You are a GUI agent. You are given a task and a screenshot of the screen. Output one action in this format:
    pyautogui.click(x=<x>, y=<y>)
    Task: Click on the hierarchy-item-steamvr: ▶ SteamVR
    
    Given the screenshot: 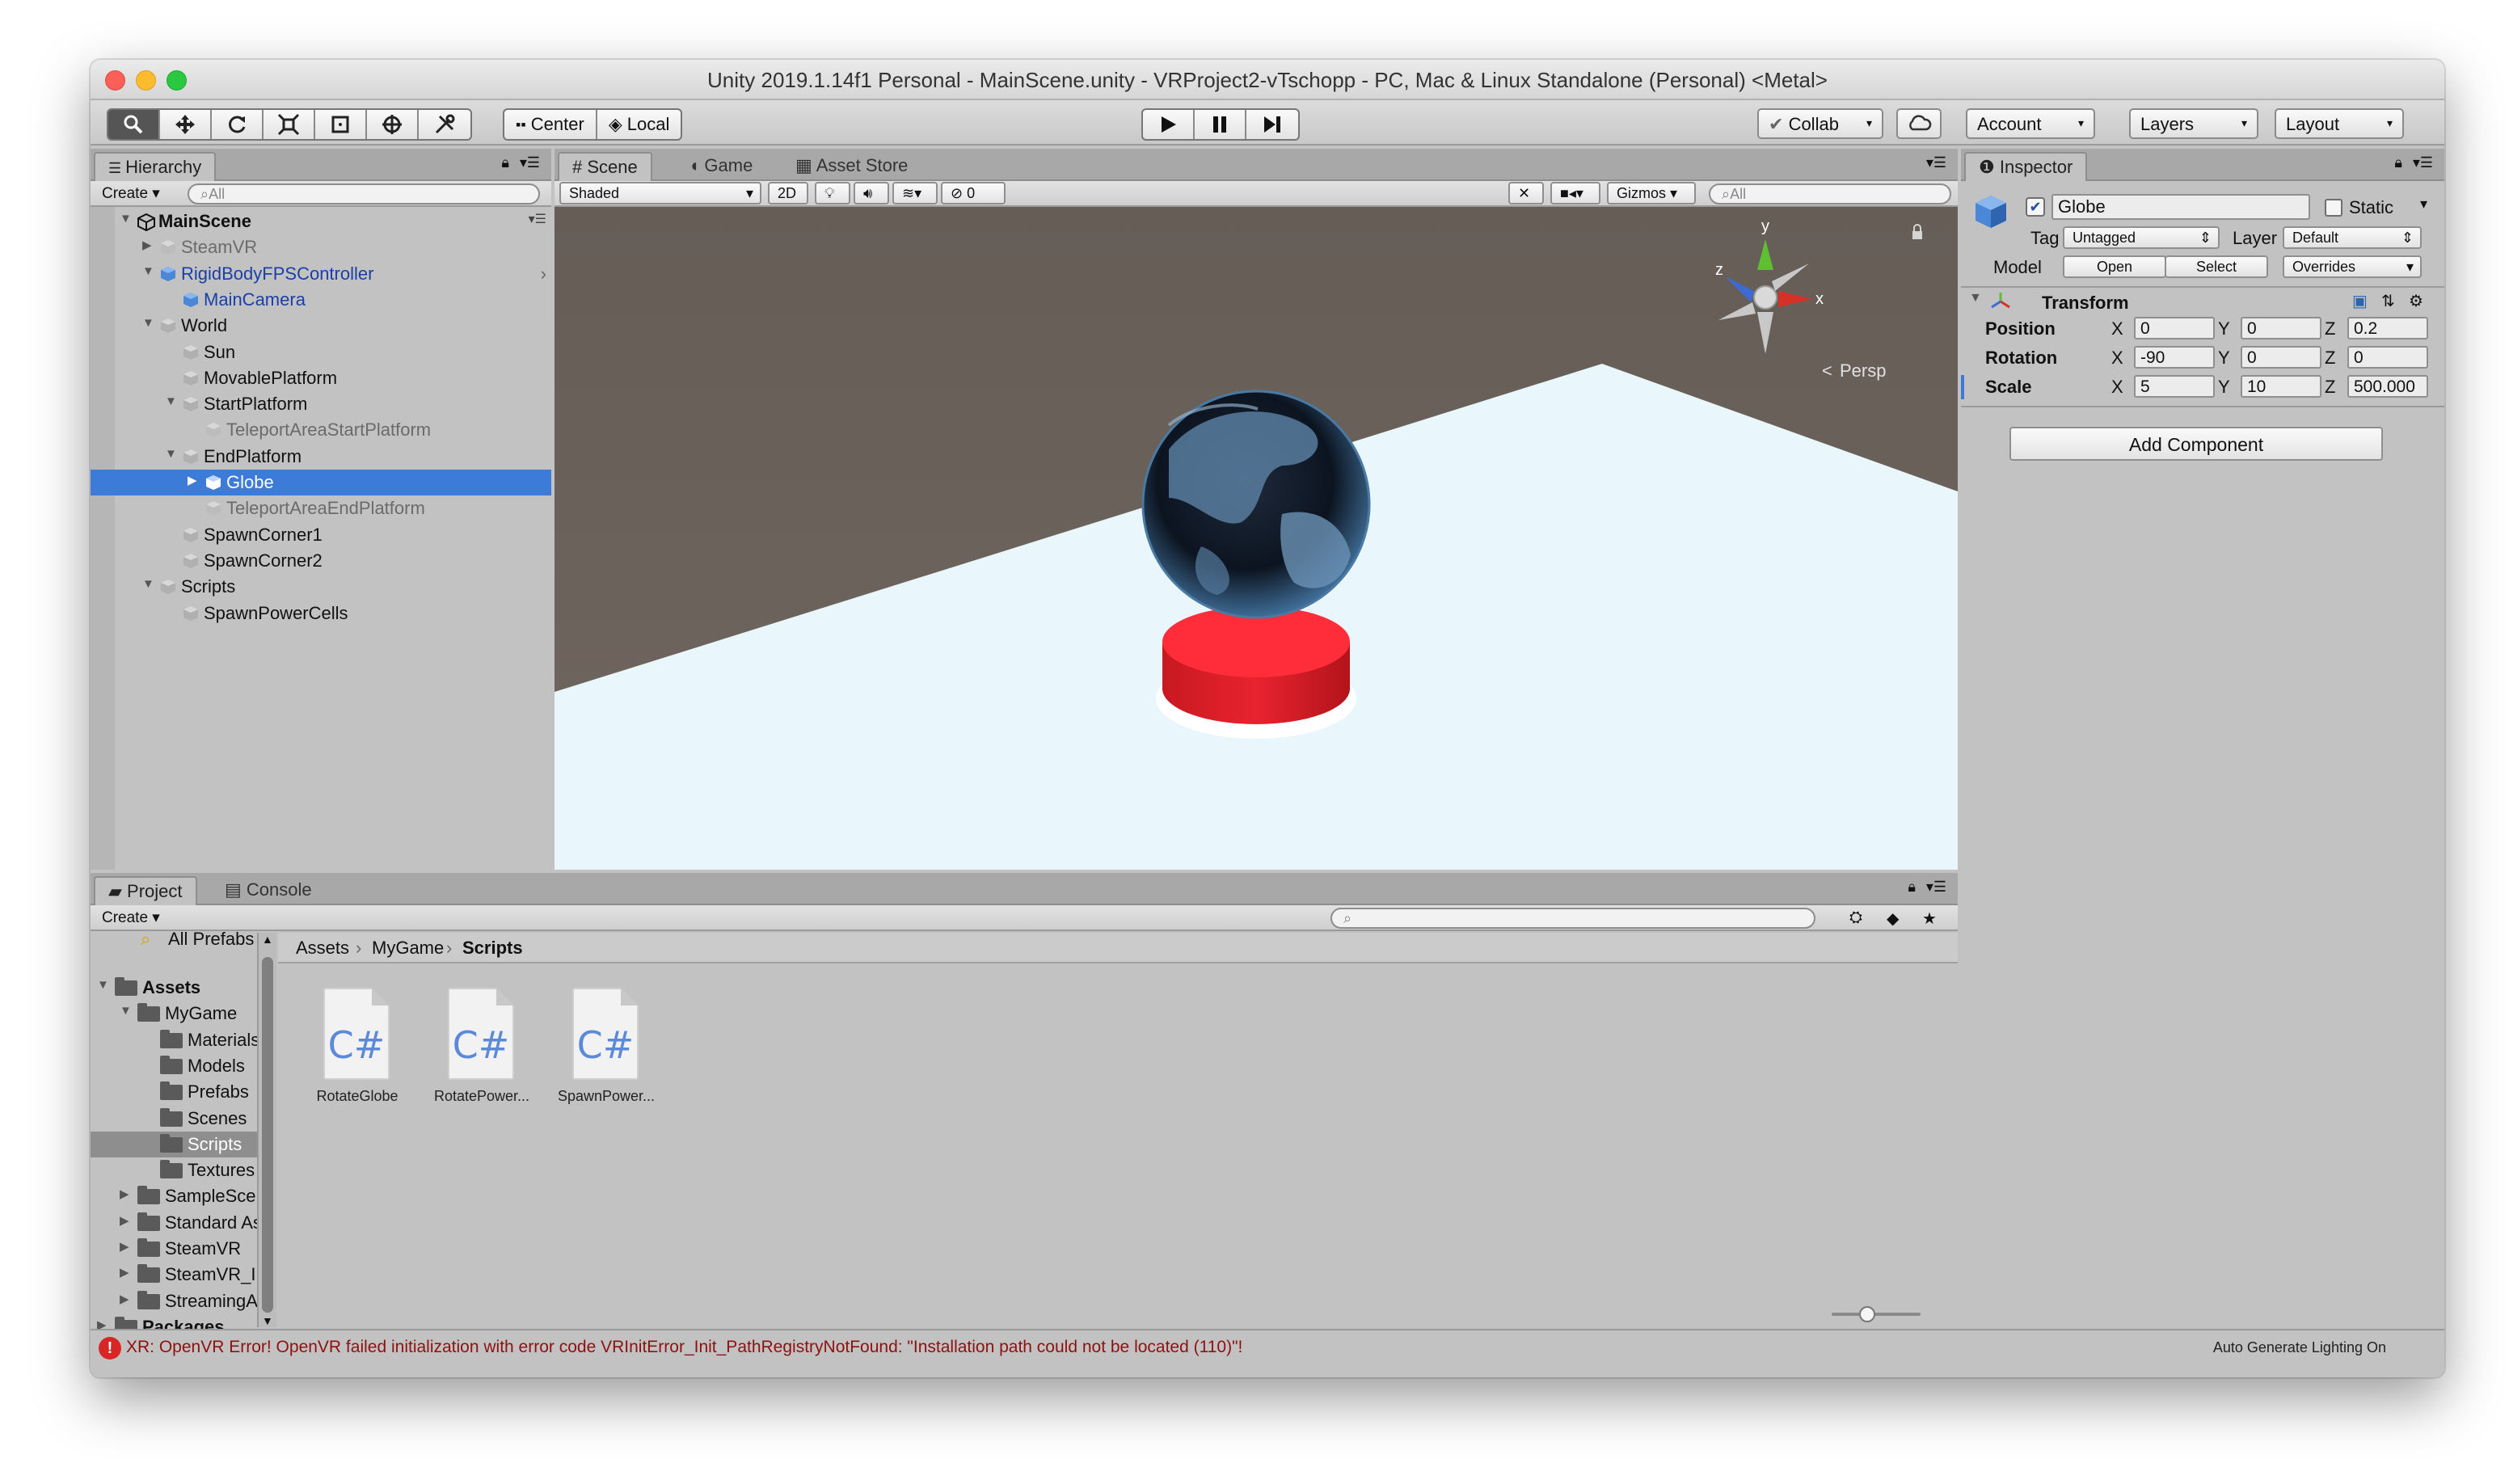 What is the action you would take?
    pyautogui.click(x=321, y=247)
    